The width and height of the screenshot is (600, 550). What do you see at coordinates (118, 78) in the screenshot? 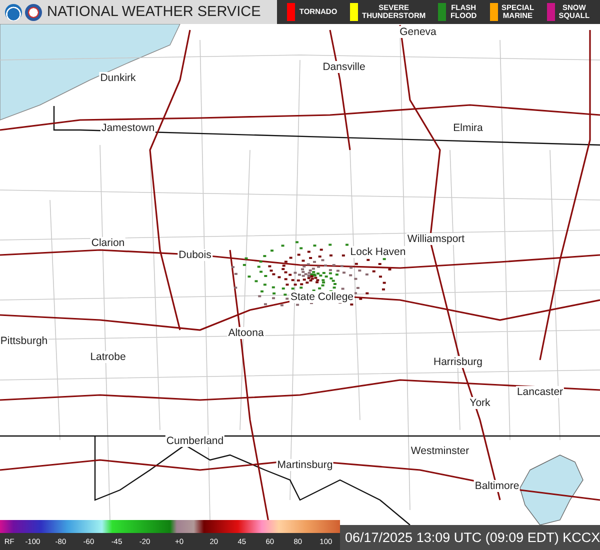
I see `city-label: Dunkirk` at bounding box center [118, 78].